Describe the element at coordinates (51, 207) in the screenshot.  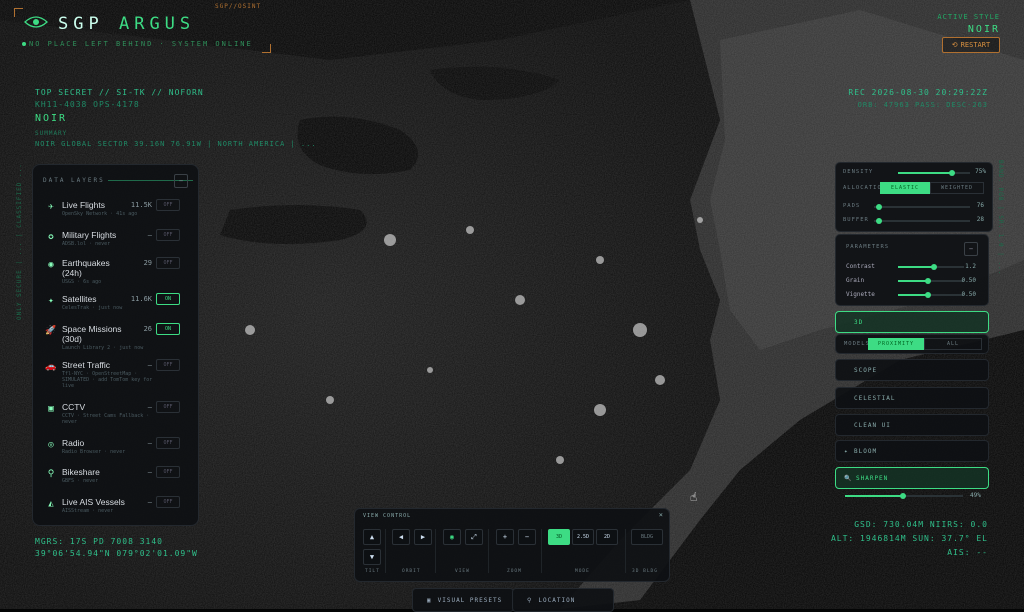
I see `layer-icon: ✈` at that location.